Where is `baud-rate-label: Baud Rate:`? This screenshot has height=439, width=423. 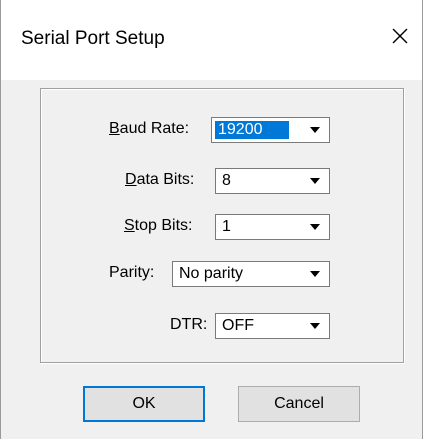
baud-rate-label: Baud Rate: is located at coordinates (149, 129).